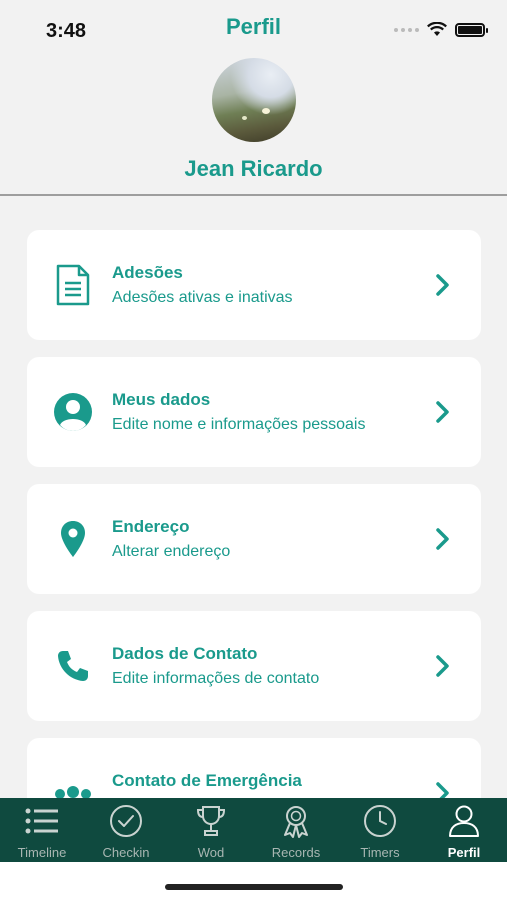 The width and height of the screenshot is (507, 900). I want to click on wifi-icon, so click(437, 29).